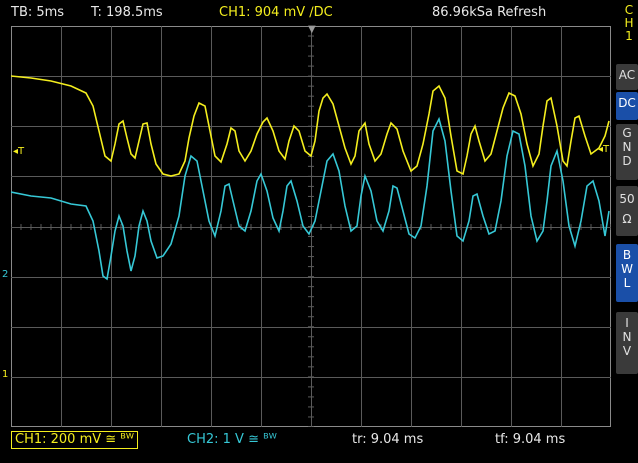 The height and width of the screenshot is (463, 638). Describe the element at coordinates (75, 440) in the screenshot. I see `ch1-scale-readout: CH1: 200 mV ≅ ᴮᵂ` at that location.